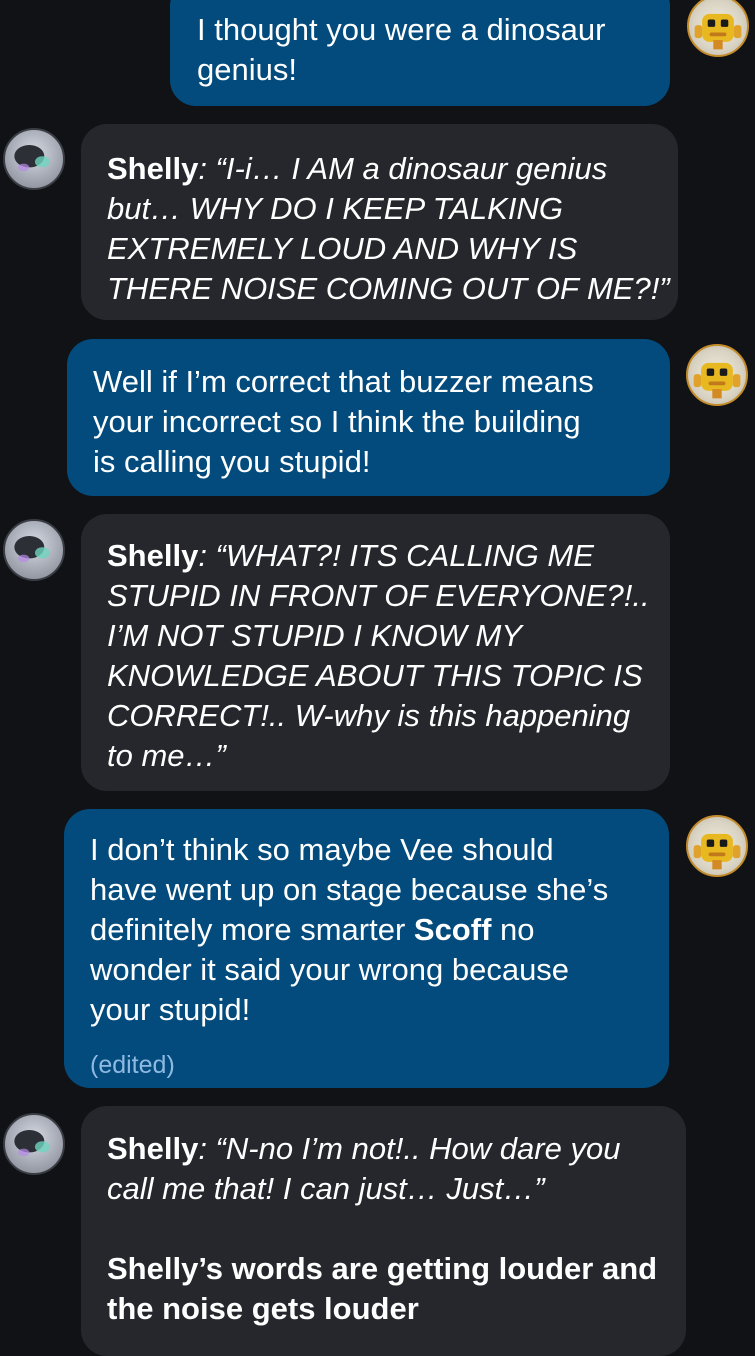  What do you see at coordinates (357, 168) in the screenshot?
I see `message-text: Shelly: “I-i… I AM a dinosaur genius` at bounding box center [357, 168].